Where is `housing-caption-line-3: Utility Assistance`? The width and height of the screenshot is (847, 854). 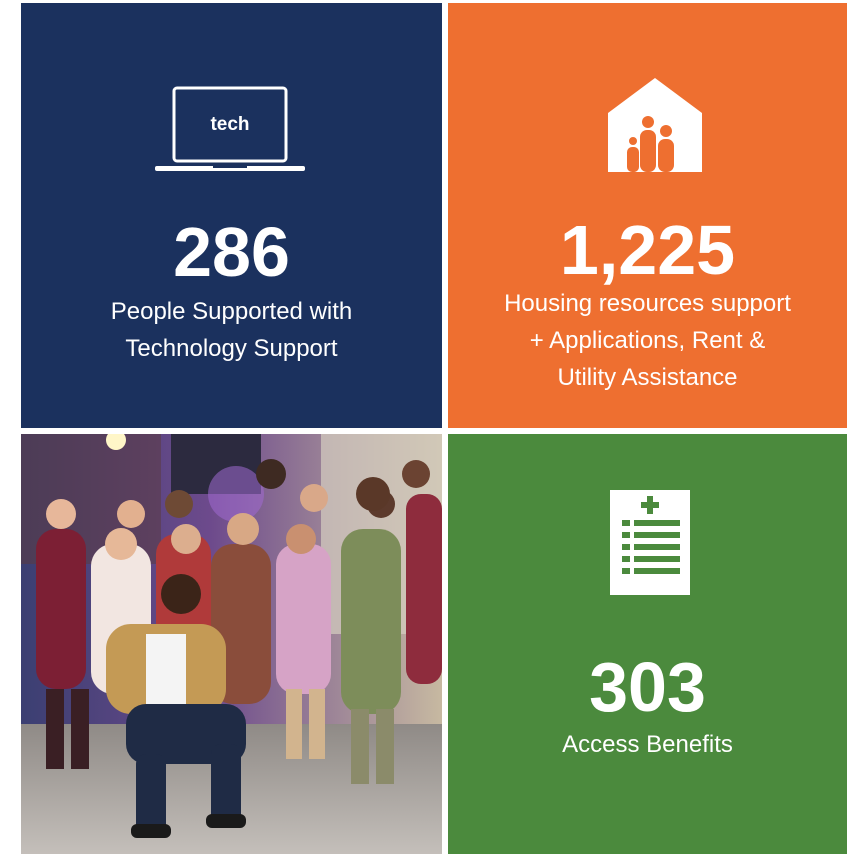
housing-caption-line-3: Utility Assistance is located at coordinates (647, 377).